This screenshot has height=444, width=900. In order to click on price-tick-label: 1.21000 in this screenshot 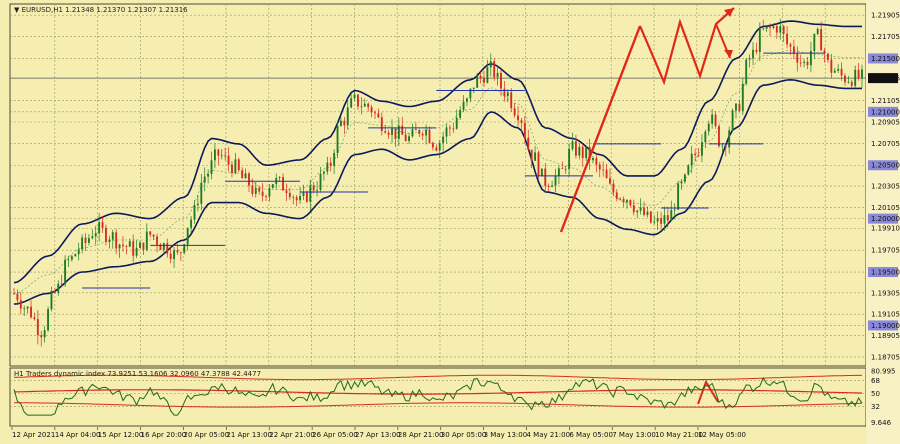, I will do `click(885, 112)`.